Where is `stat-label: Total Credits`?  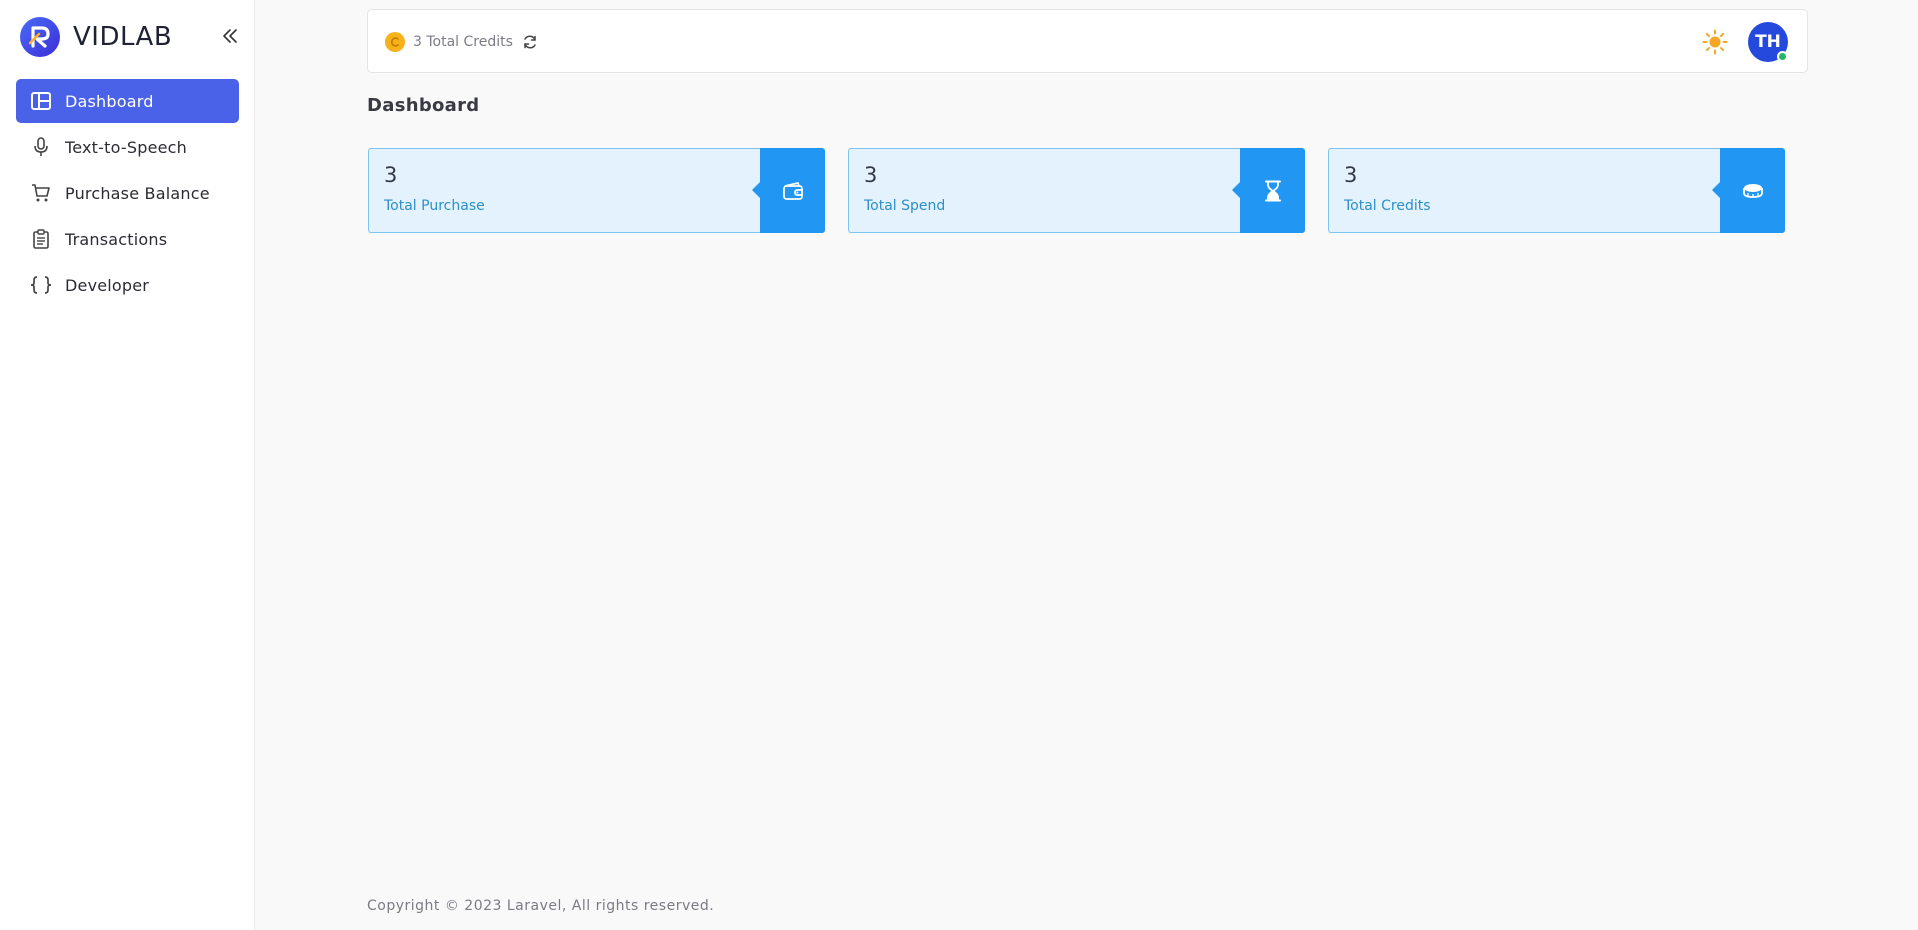
stat-label: Total Credits is located at coordinates (1387, 206).